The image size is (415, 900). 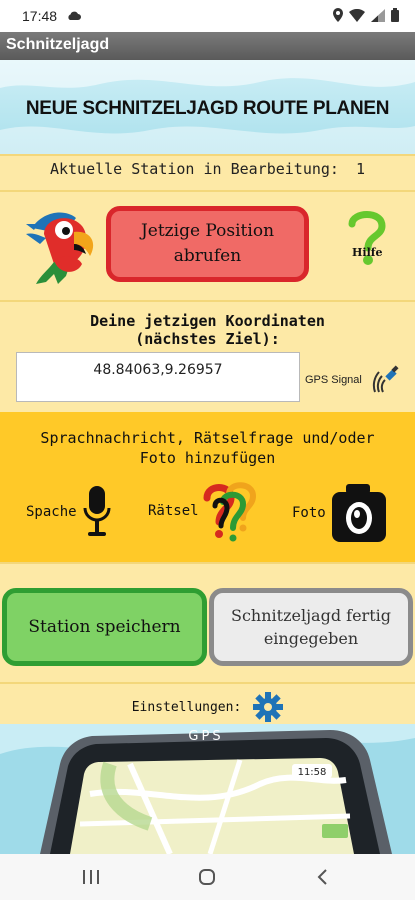 I want to click on voice-label: Spache, so click(x=51, y=512).